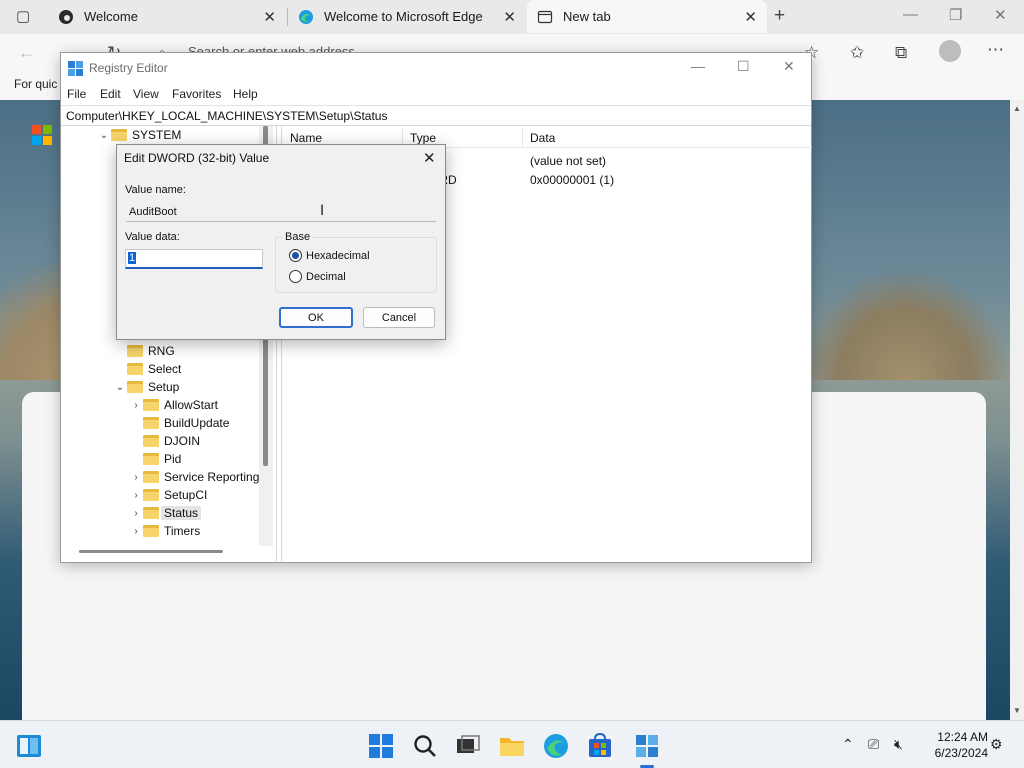 Image resolution: width=1024 pixels, height=768 pixels. What do you see at coordinates (179, 423) in the screenshot?
I see `tree-item-buildupdate: BuildUpdate` at bounding box center [179, 423].